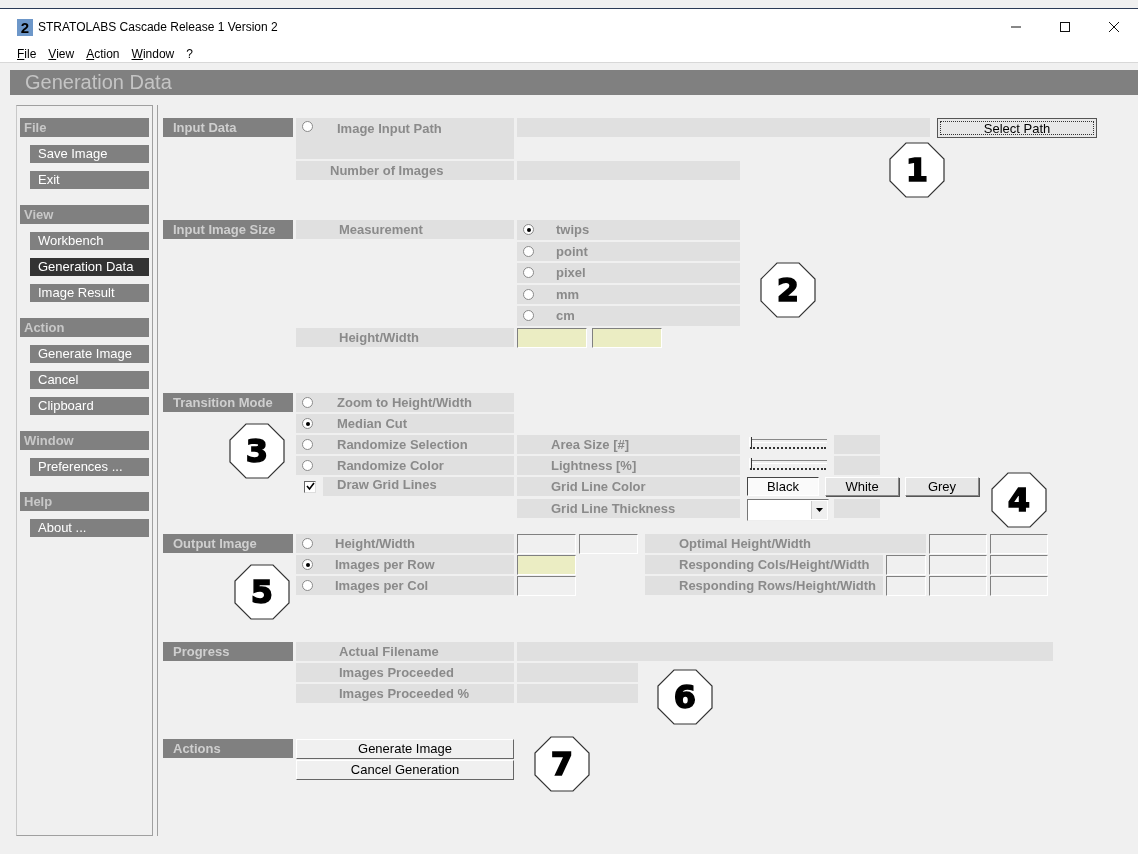 Image resolution: width=1138 pixels, height=854 pixels. I want to click on sidebar-item: Workbench, so click(89, 241).